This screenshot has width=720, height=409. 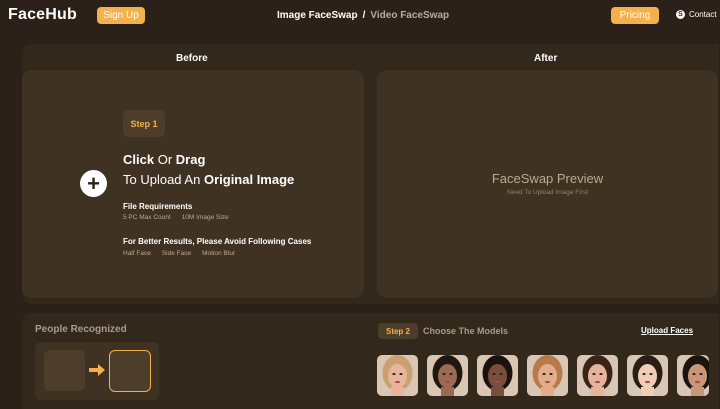 What do you see at coordinates (176, 253) in the screenshot?
I see `avoid-item: Side Face` at bounding box center [176, 253].